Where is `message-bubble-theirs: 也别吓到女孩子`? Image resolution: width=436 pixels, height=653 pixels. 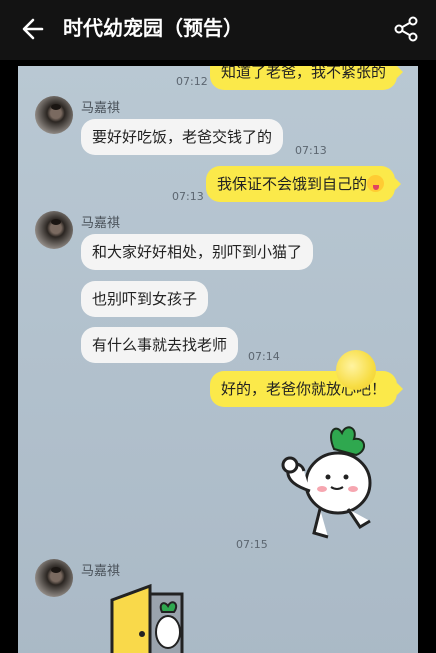
message-bubble-theirs: 也别吓到女孩子 is located at coordinates (145, 299).